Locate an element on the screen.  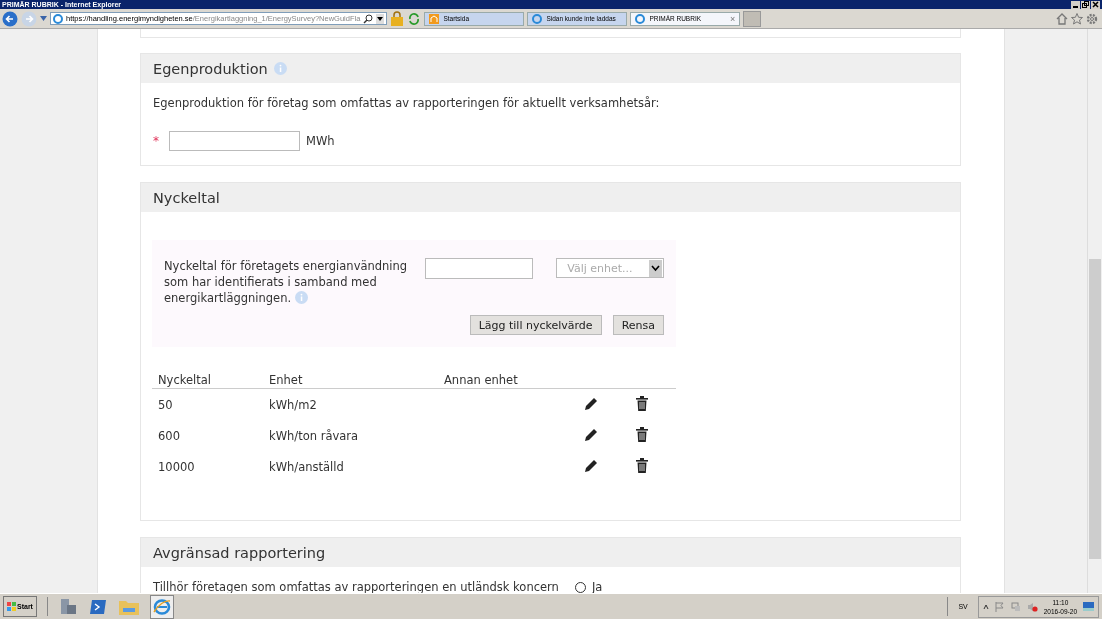
close-icon is located at coordinates (1095, 4).